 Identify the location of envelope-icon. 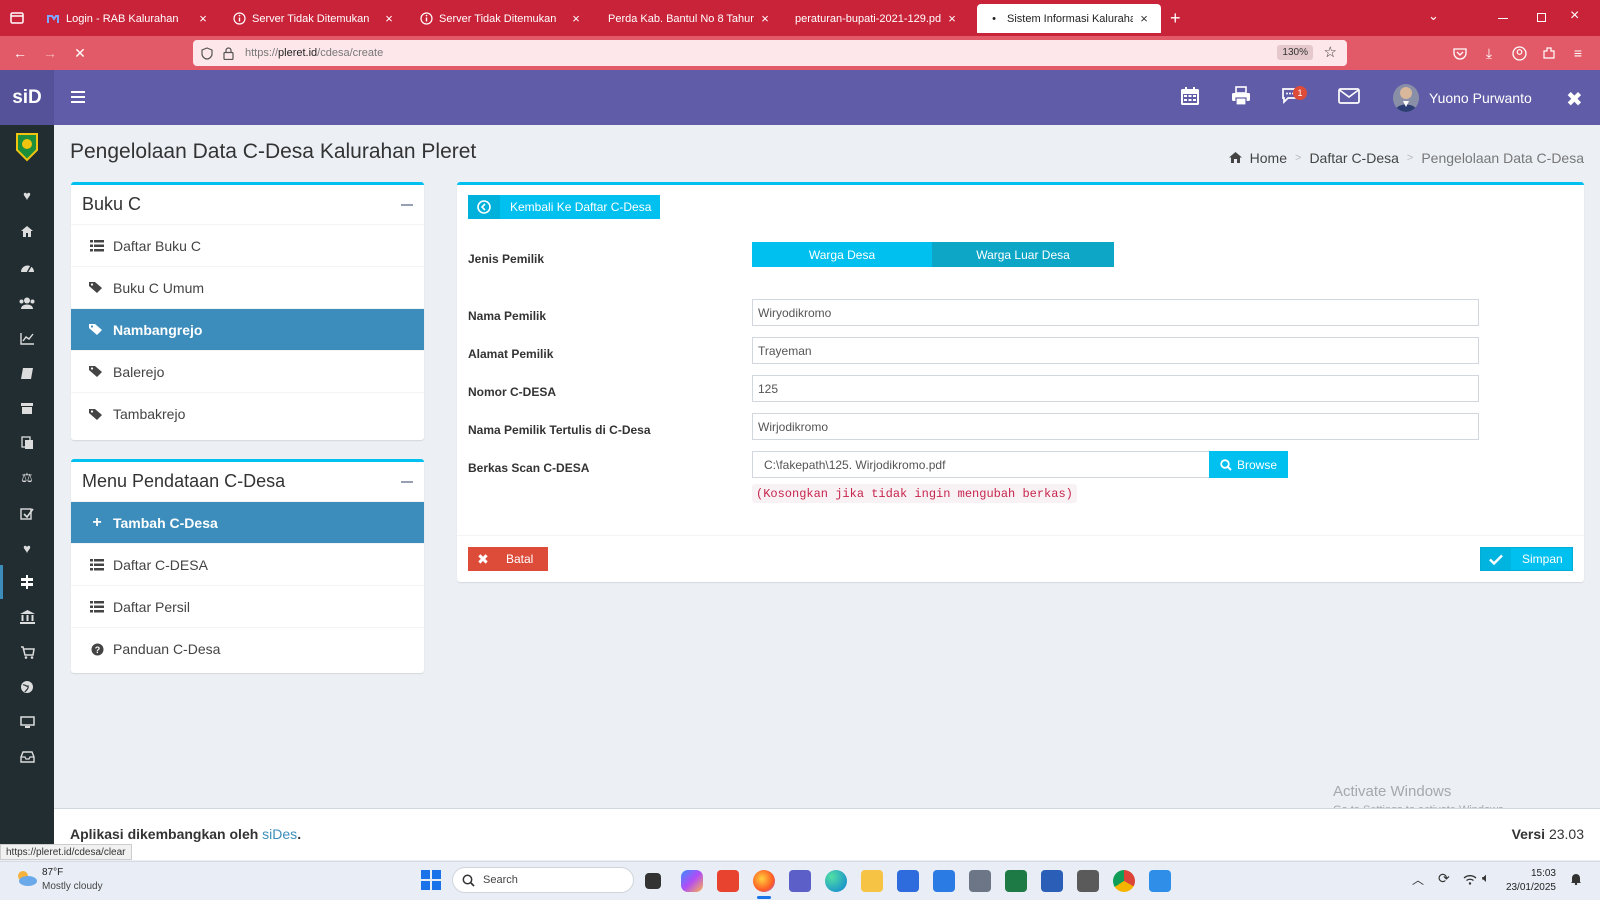
(1349, 96).